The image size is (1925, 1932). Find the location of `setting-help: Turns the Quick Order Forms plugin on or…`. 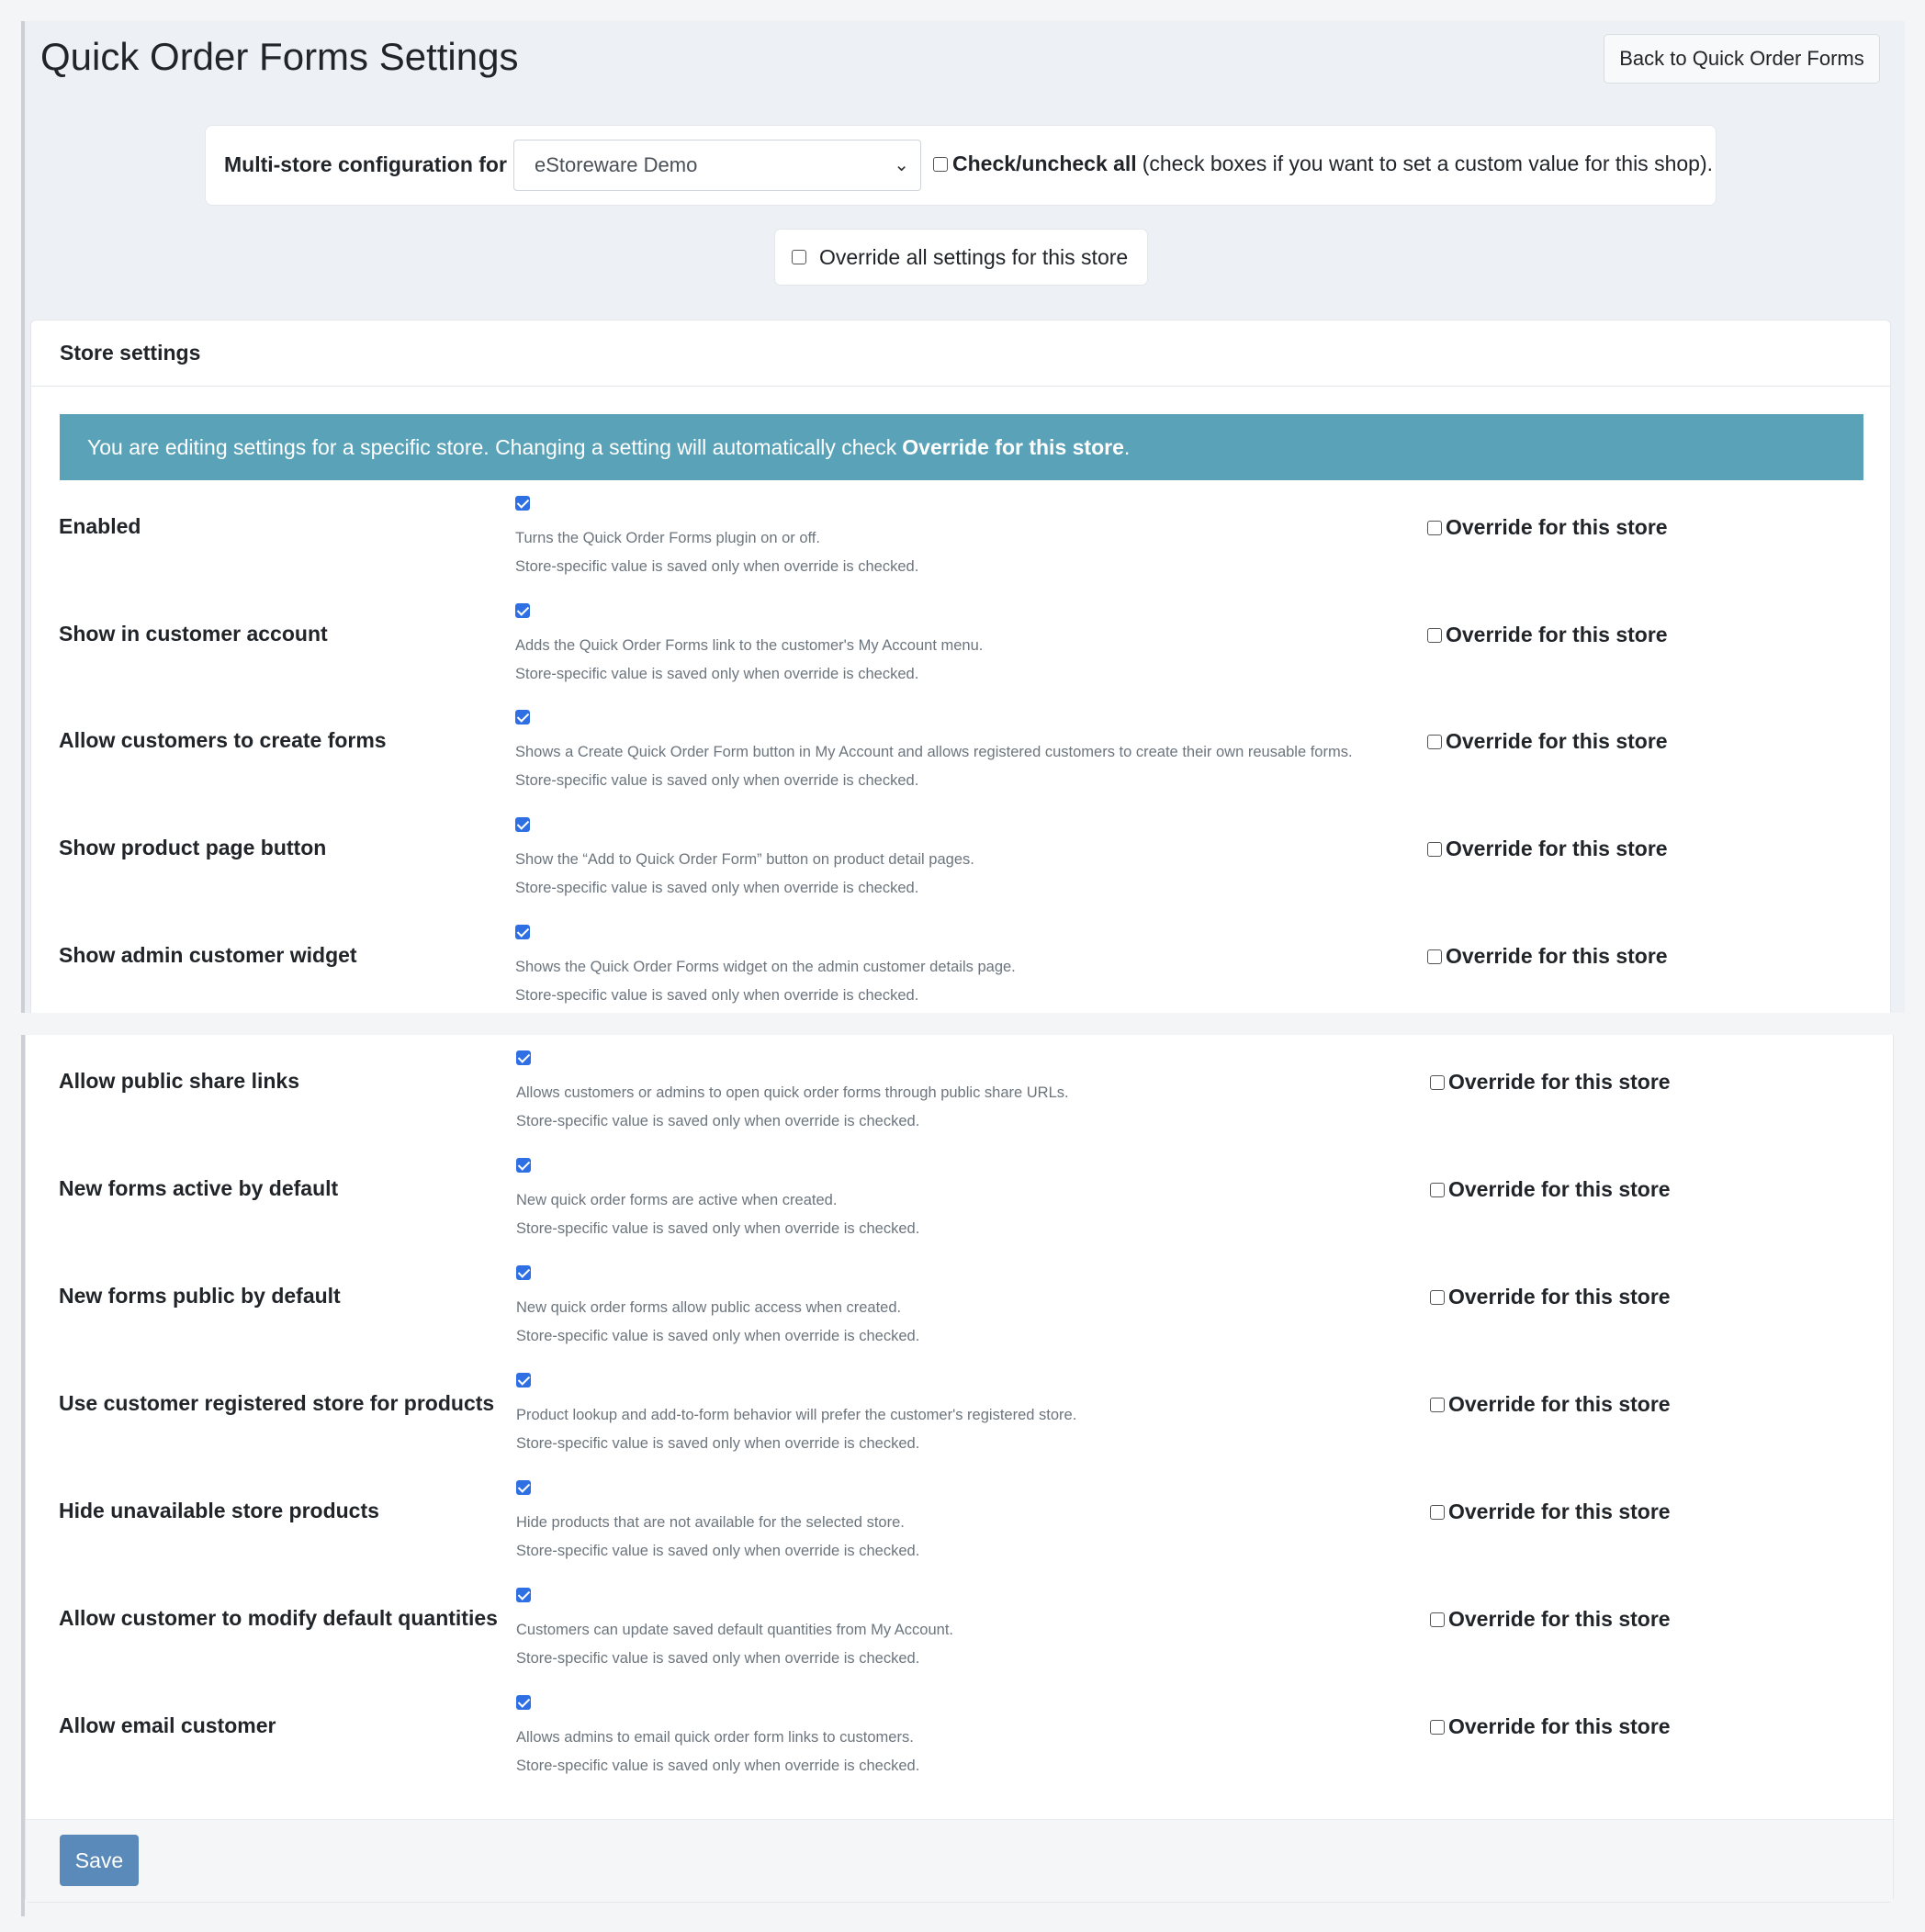

setting-help: Turns the Quick Order Forms plugin on or… is located at coordinates (667, 538).